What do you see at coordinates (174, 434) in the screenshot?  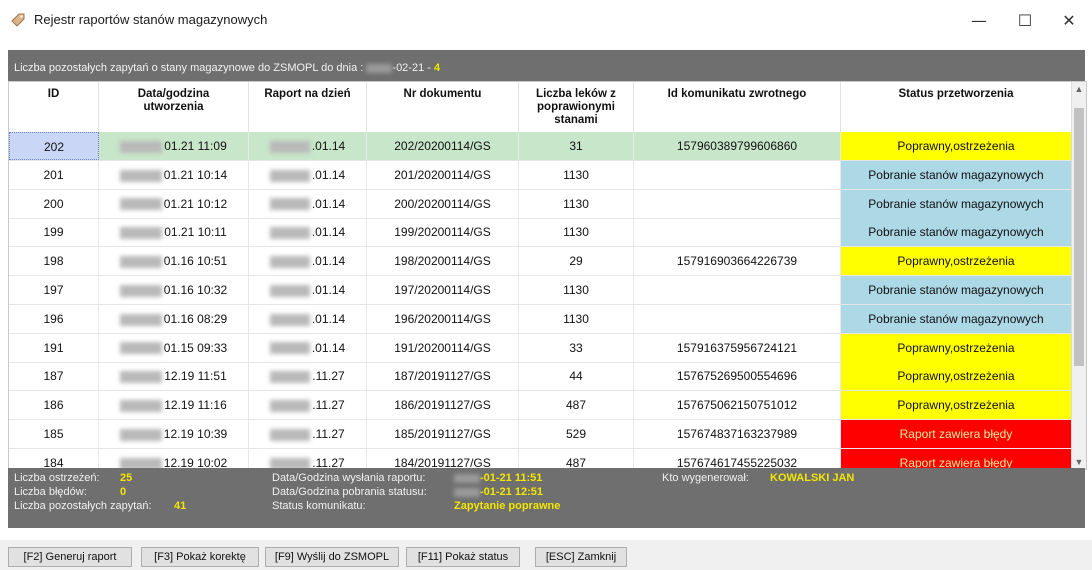 I see `cell-created: 12.19 10:39` at bounding box center [174, 434].